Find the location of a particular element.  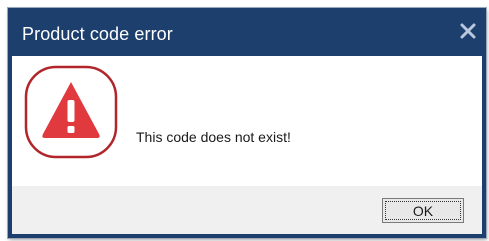

error-message: This code does not exist! is located at coordinates (213, 137).